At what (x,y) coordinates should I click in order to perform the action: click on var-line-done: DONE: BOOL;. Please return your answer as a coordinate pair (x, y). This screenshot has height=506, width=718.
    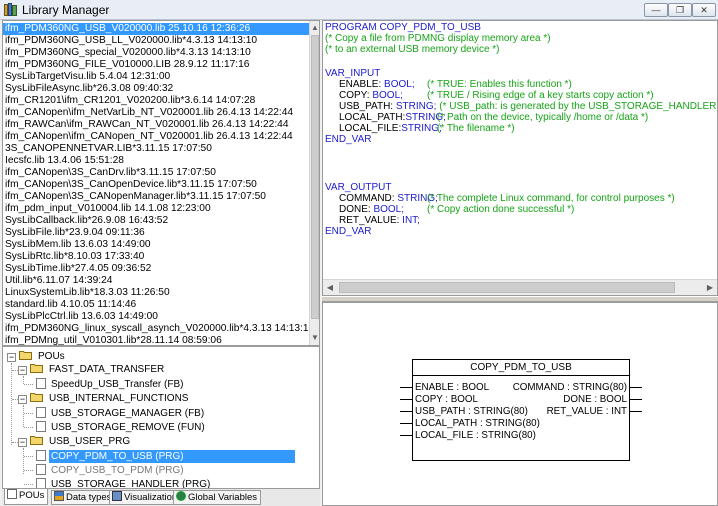
    Looking at the image, I should click on (372, 209).